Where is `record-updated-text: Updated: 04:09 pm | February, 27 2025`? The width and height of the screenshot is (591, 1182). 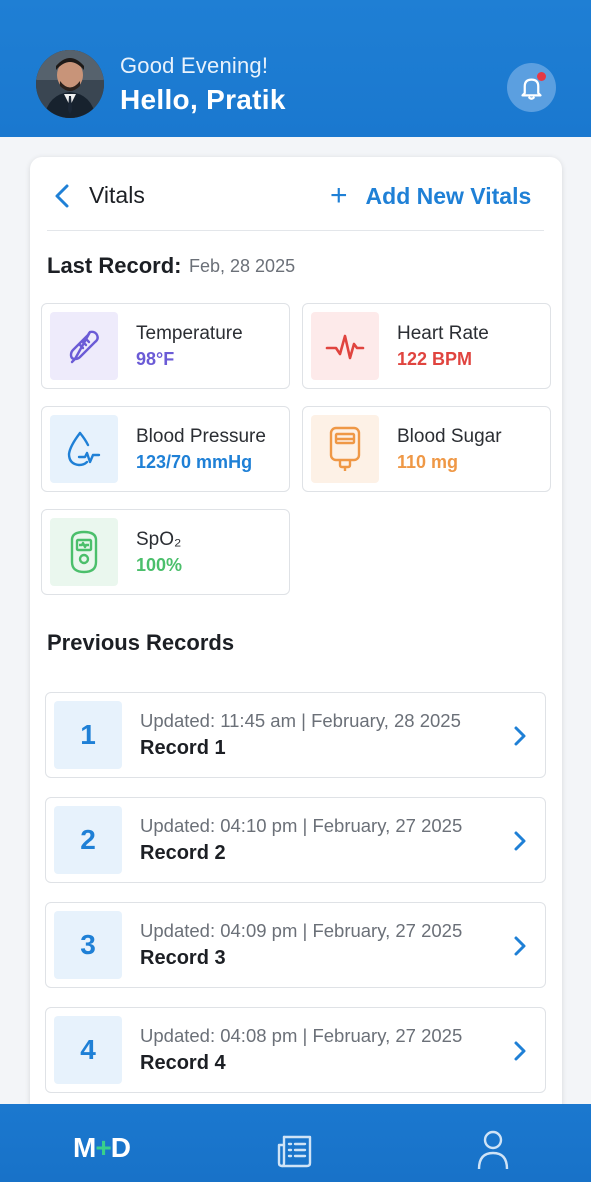
record-updated-text: Updated: 04:09 pm | February, 27 2025 is located at coordinates (301, 930).